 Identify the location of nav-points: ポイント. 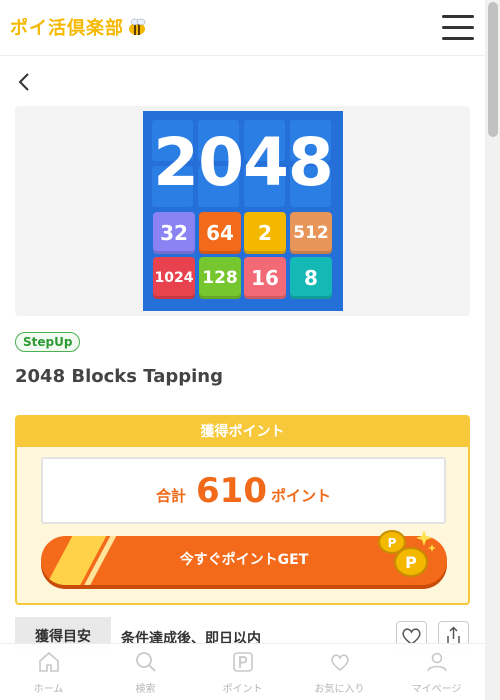
(242, 672).